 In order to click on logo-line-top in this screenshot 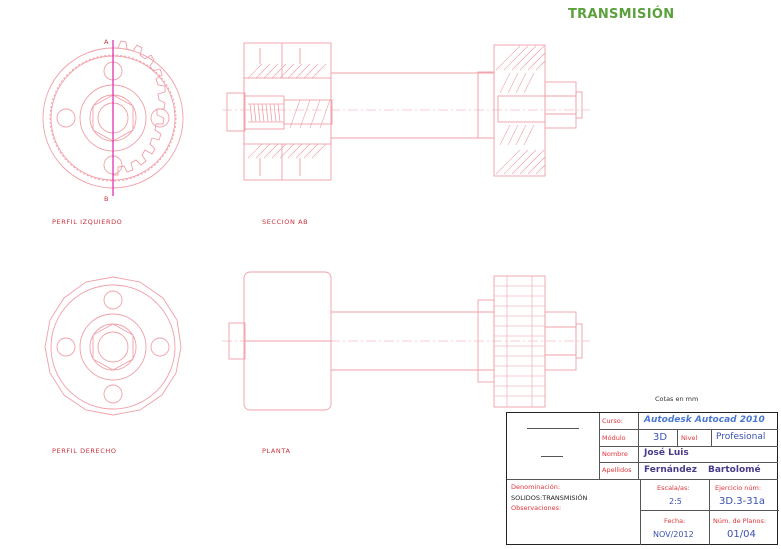, I will do `click(553, 428)`.